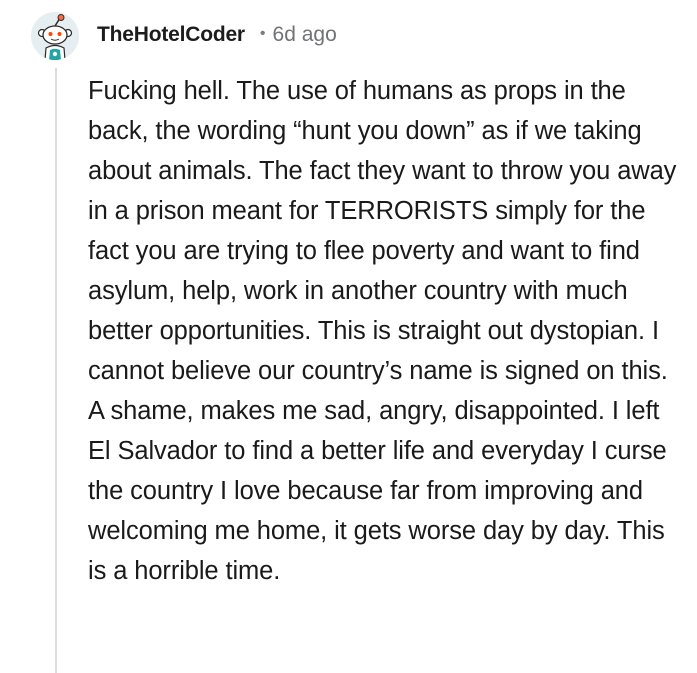  Describe the element at coordinates (305, 35) in the screenshot. I see `timestamp: 6d ago` at that location.